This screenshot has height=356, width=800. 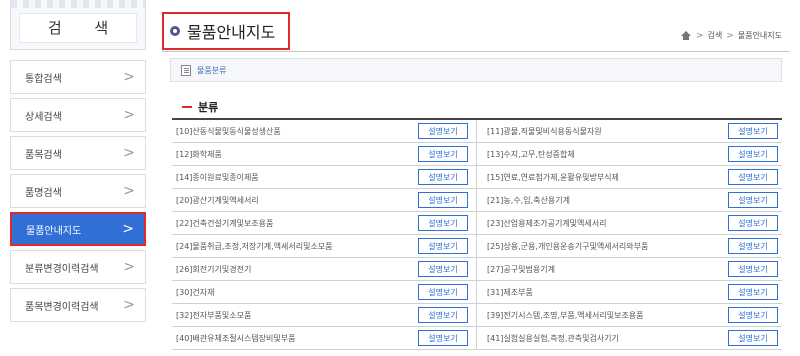 I want to click on category-cell: [31]제조부품 설명보기, so click(x=629, y=292).